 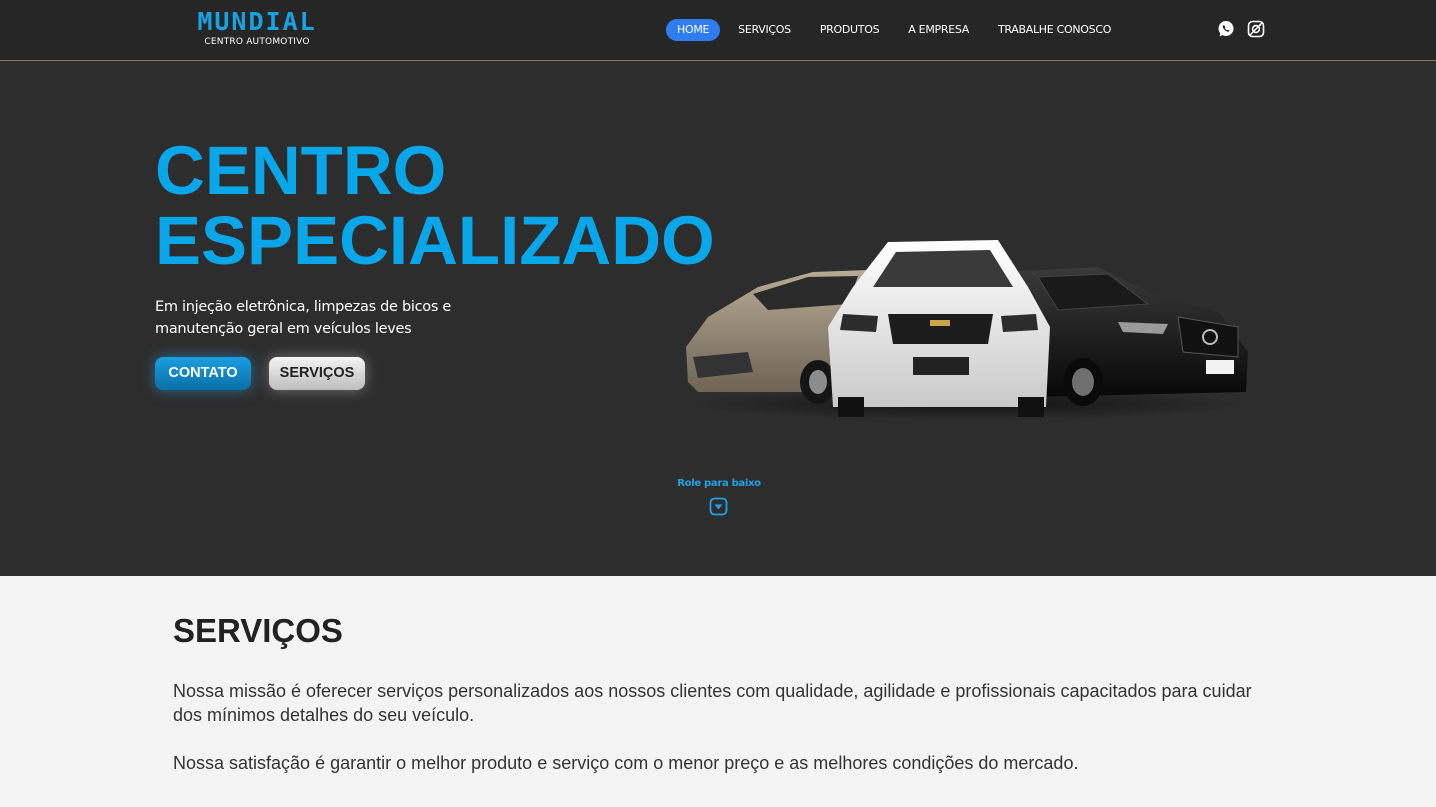 I want to click on logo: MUNDIAL CENTRO AUTOMOTIVO, so click(x=257, y=29).